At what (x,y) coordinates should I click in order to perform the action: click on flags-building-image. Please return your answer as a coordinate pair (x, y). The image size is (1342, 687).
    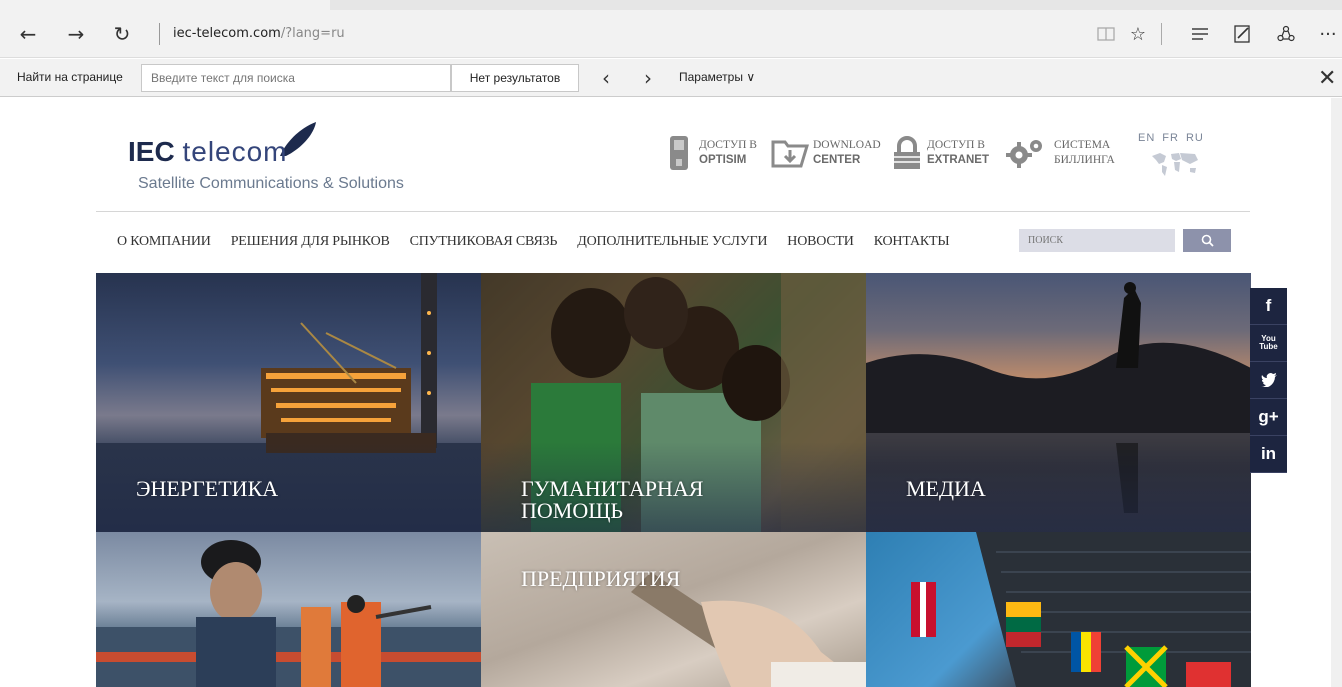
    Looking at the image, I should click on (1081, 609).